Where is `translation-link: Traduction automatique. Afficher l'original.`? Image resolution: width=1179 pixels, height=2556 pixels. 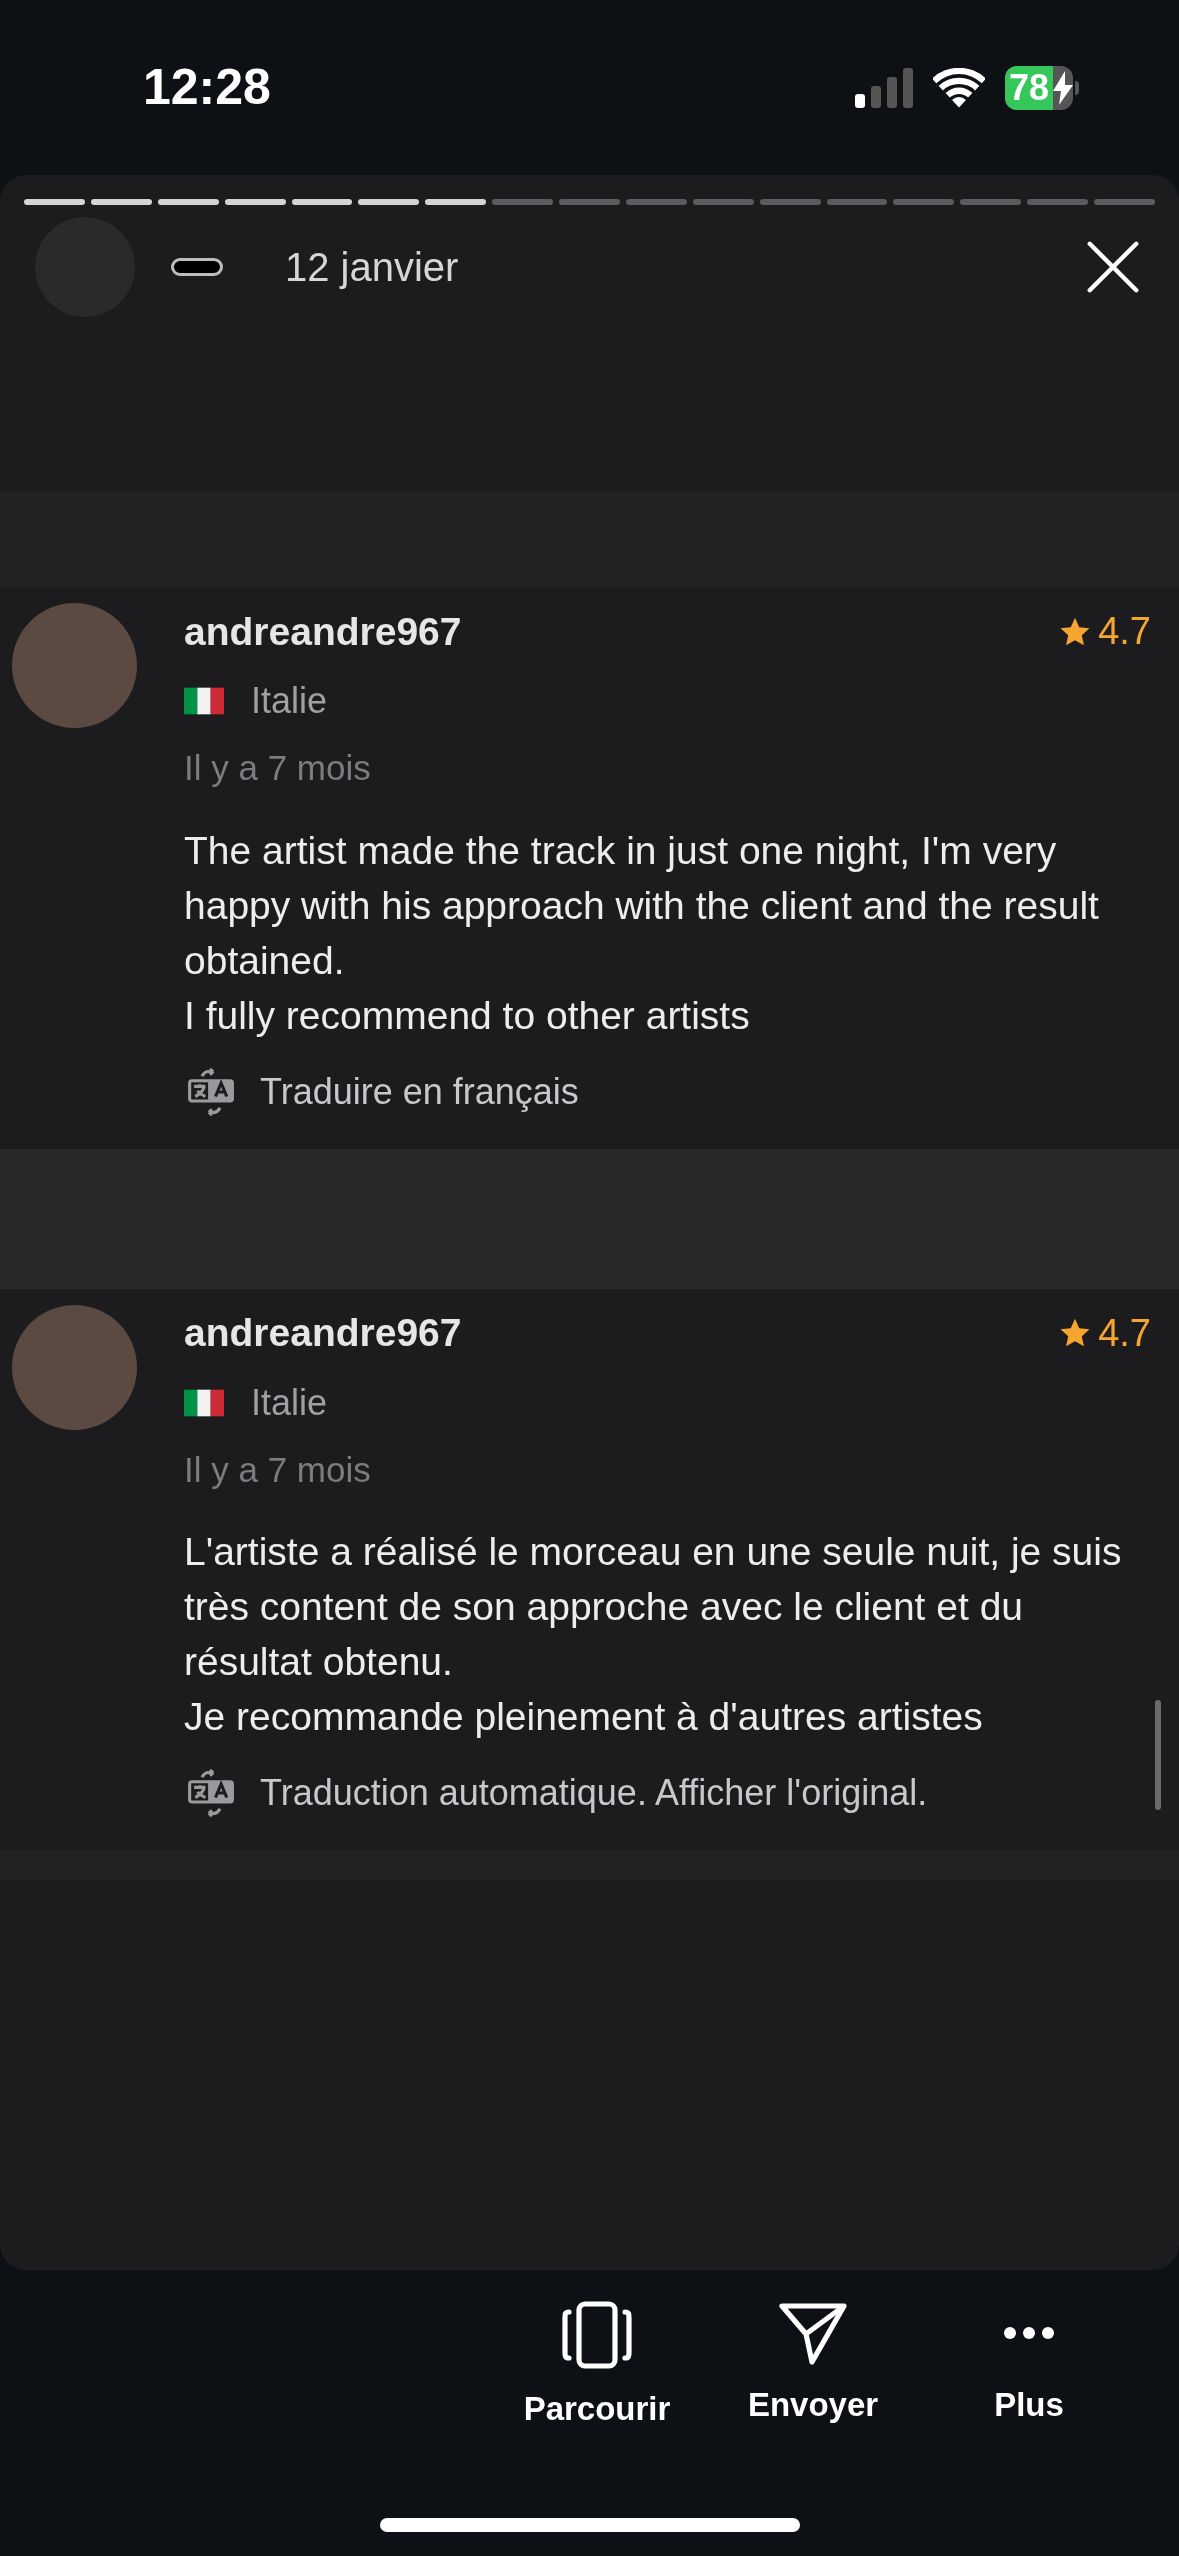 translation-link: Traduction automatique. Afficher l'original. is located at coordinates (594, 1793).